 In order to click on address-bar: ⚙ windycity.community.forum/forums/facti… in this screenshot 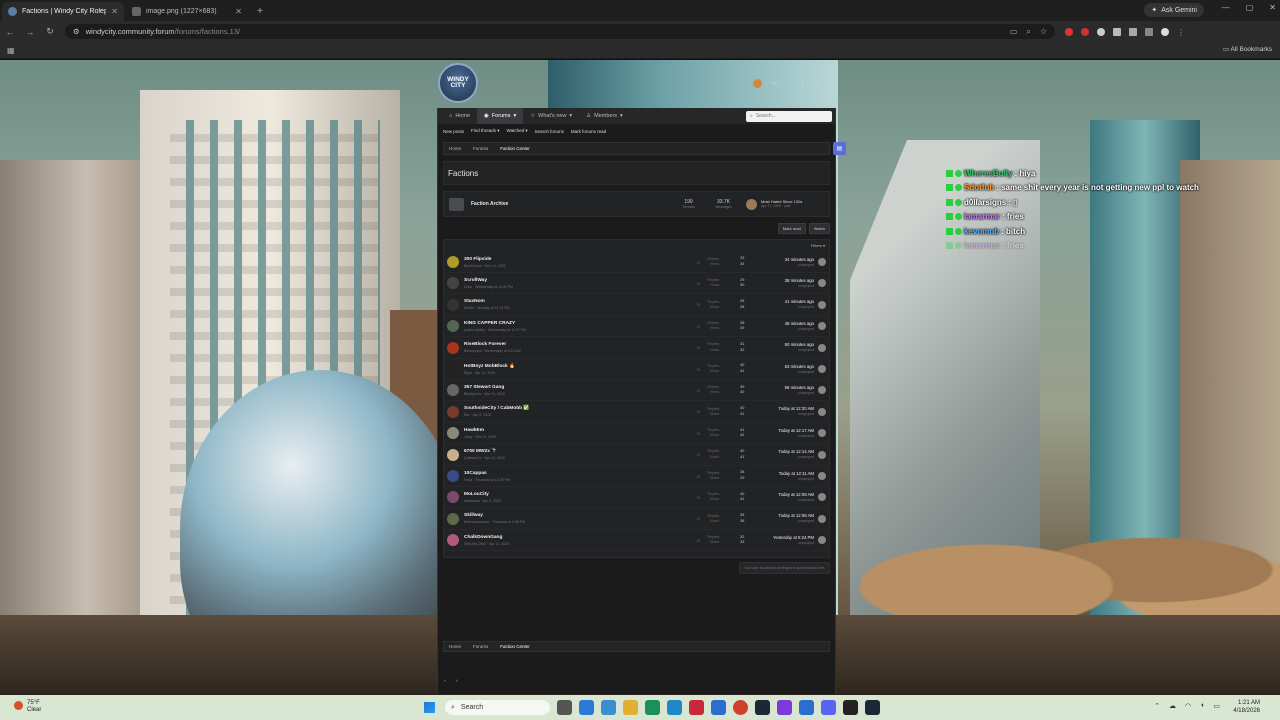, I will do `click(560, 31)`.